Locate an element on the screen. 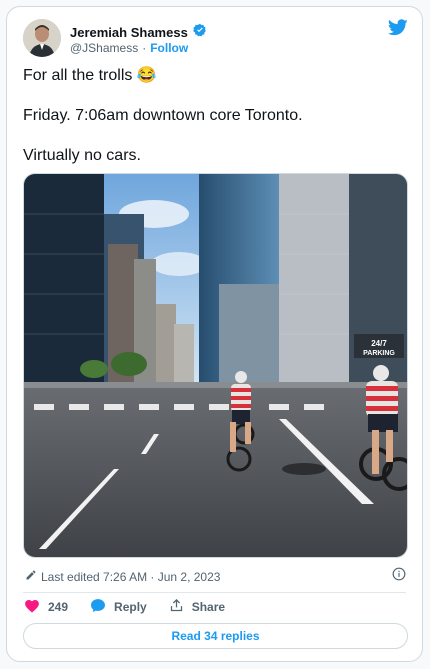 Image resolution: width=430 pixels, height=669 pixels. author-handle-row: @JShamess · Follow is located at coordinates (129, 48).